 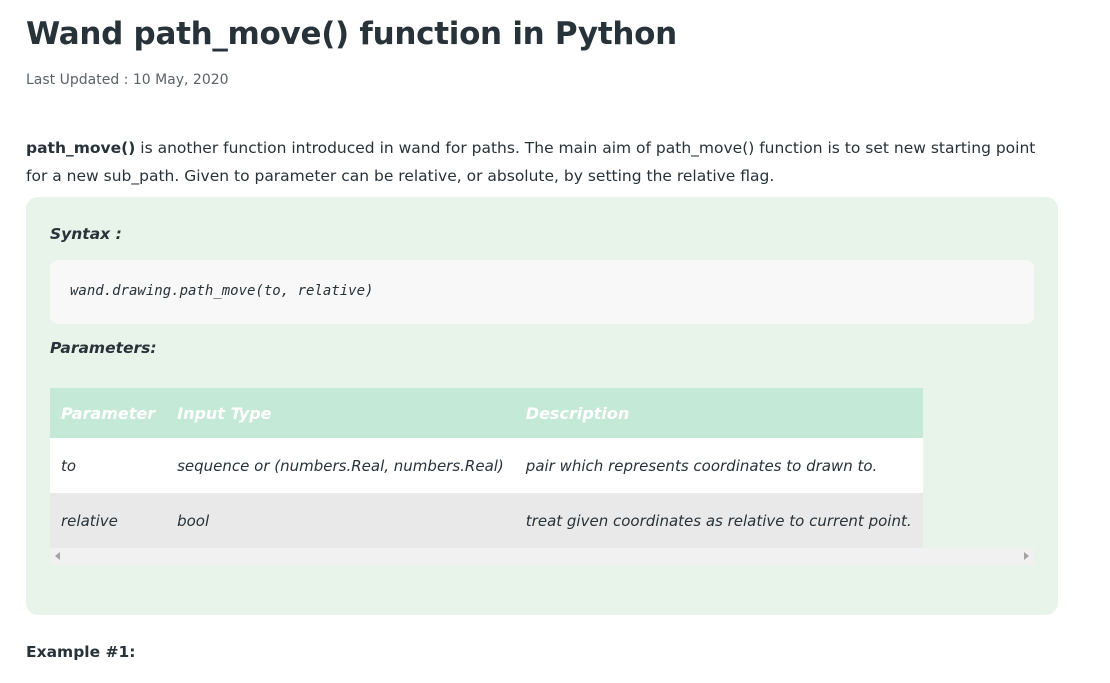 What do you see at coordinates (103, 348) in the screenshot?
I see `parameters-label: Parameters:` at bounding box center [103, 348].